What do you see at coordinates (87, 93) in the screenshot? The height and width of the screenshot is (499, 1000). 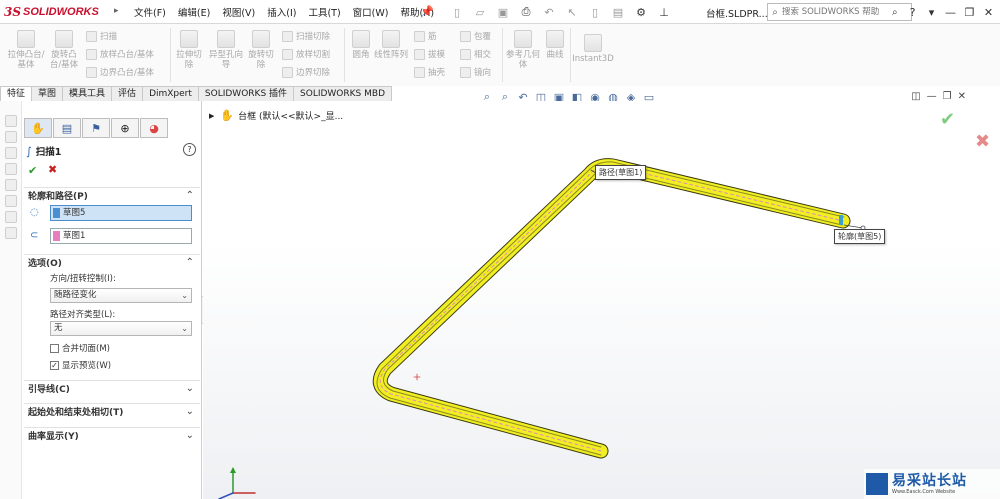 I see `tab-mold-tools: 模具工具` at bounding box center [87, 93].